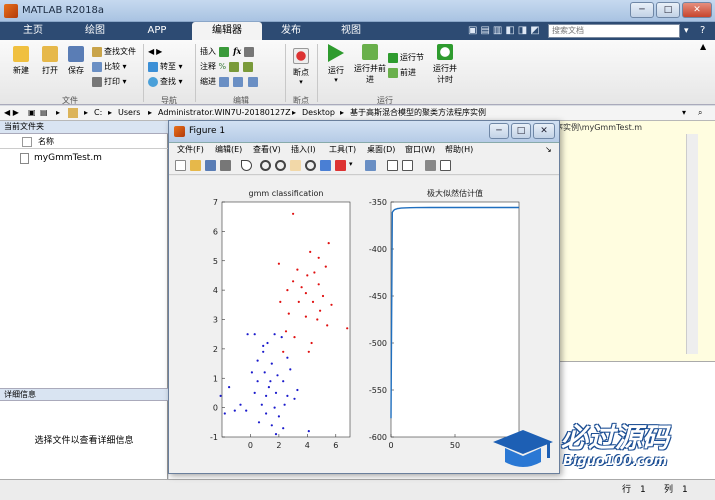 This screenshot has height=500, width=715. Describe the element at coordinates (506, 31) in the screenshot. I see `quick-access-toolbar: ▣▤▥◧◨◩` at that location.